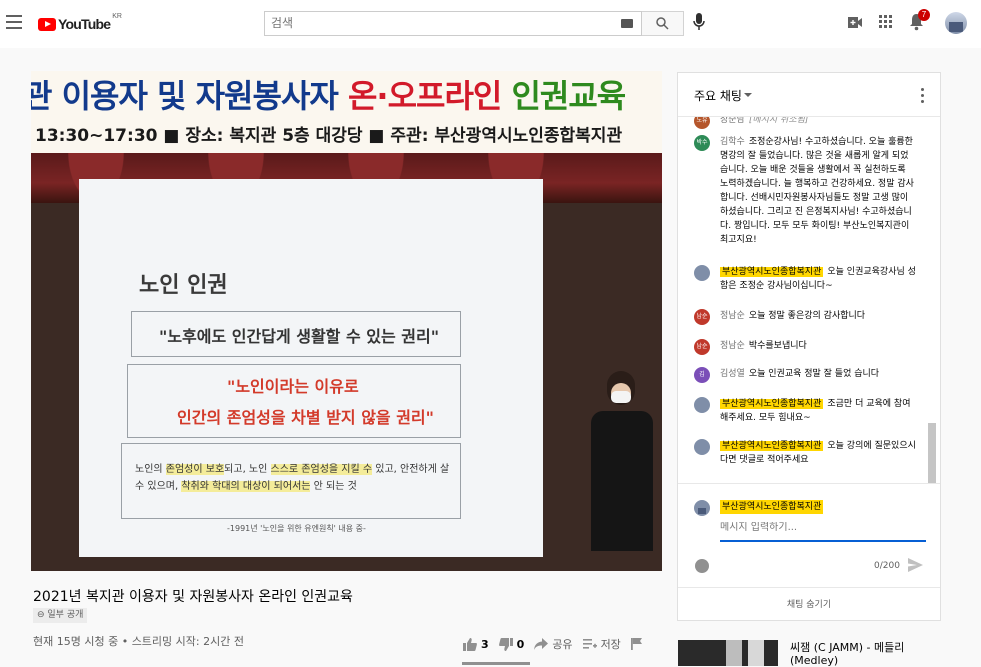  What do you see at coordinates (924, 15) in the screenshot?
I see `notification-badge: 7` at bounding box center [924, 15].